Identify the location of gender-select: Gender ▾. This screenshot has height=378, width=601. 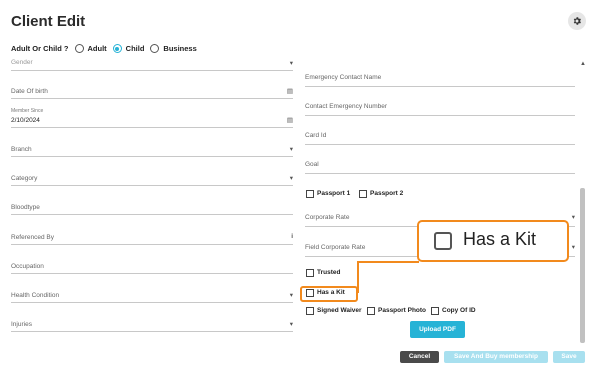
(152, 64).